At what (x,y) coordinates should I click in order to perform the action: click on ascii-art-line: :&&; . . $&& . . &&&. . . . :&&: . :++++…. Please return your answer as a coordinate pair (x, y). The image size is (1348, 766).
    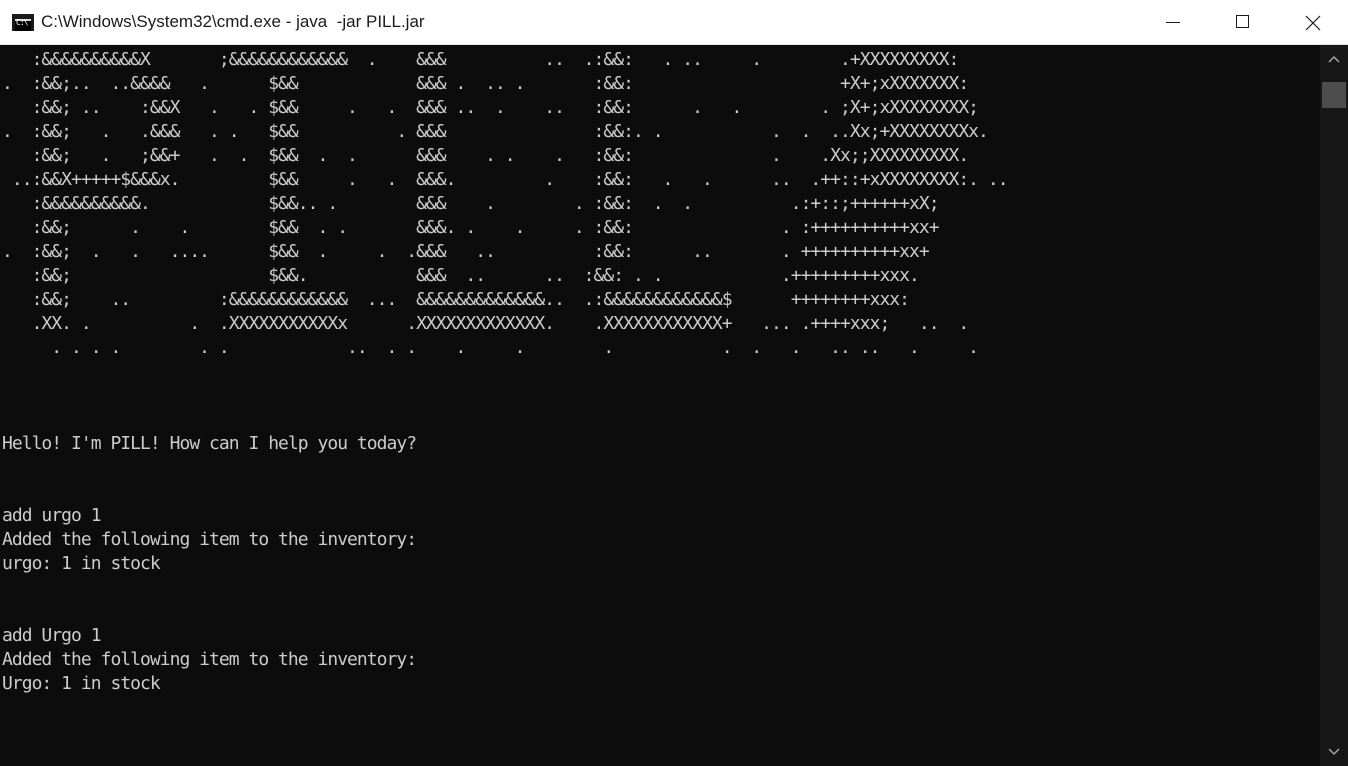
    Looking at the image, I should click on (471, 227).